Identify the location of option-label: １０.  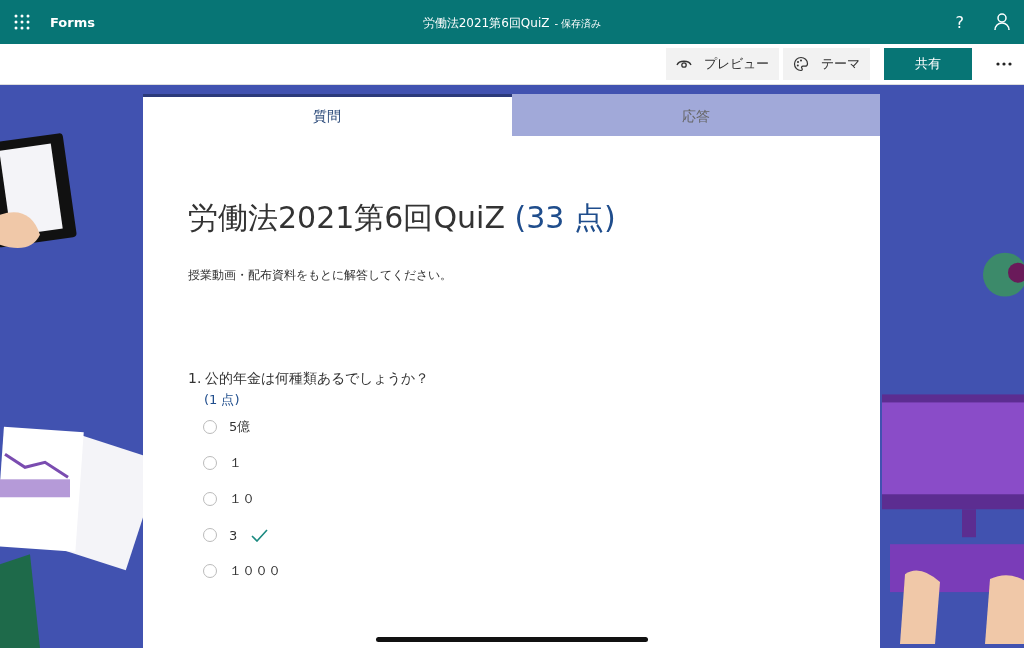
(242, 499).